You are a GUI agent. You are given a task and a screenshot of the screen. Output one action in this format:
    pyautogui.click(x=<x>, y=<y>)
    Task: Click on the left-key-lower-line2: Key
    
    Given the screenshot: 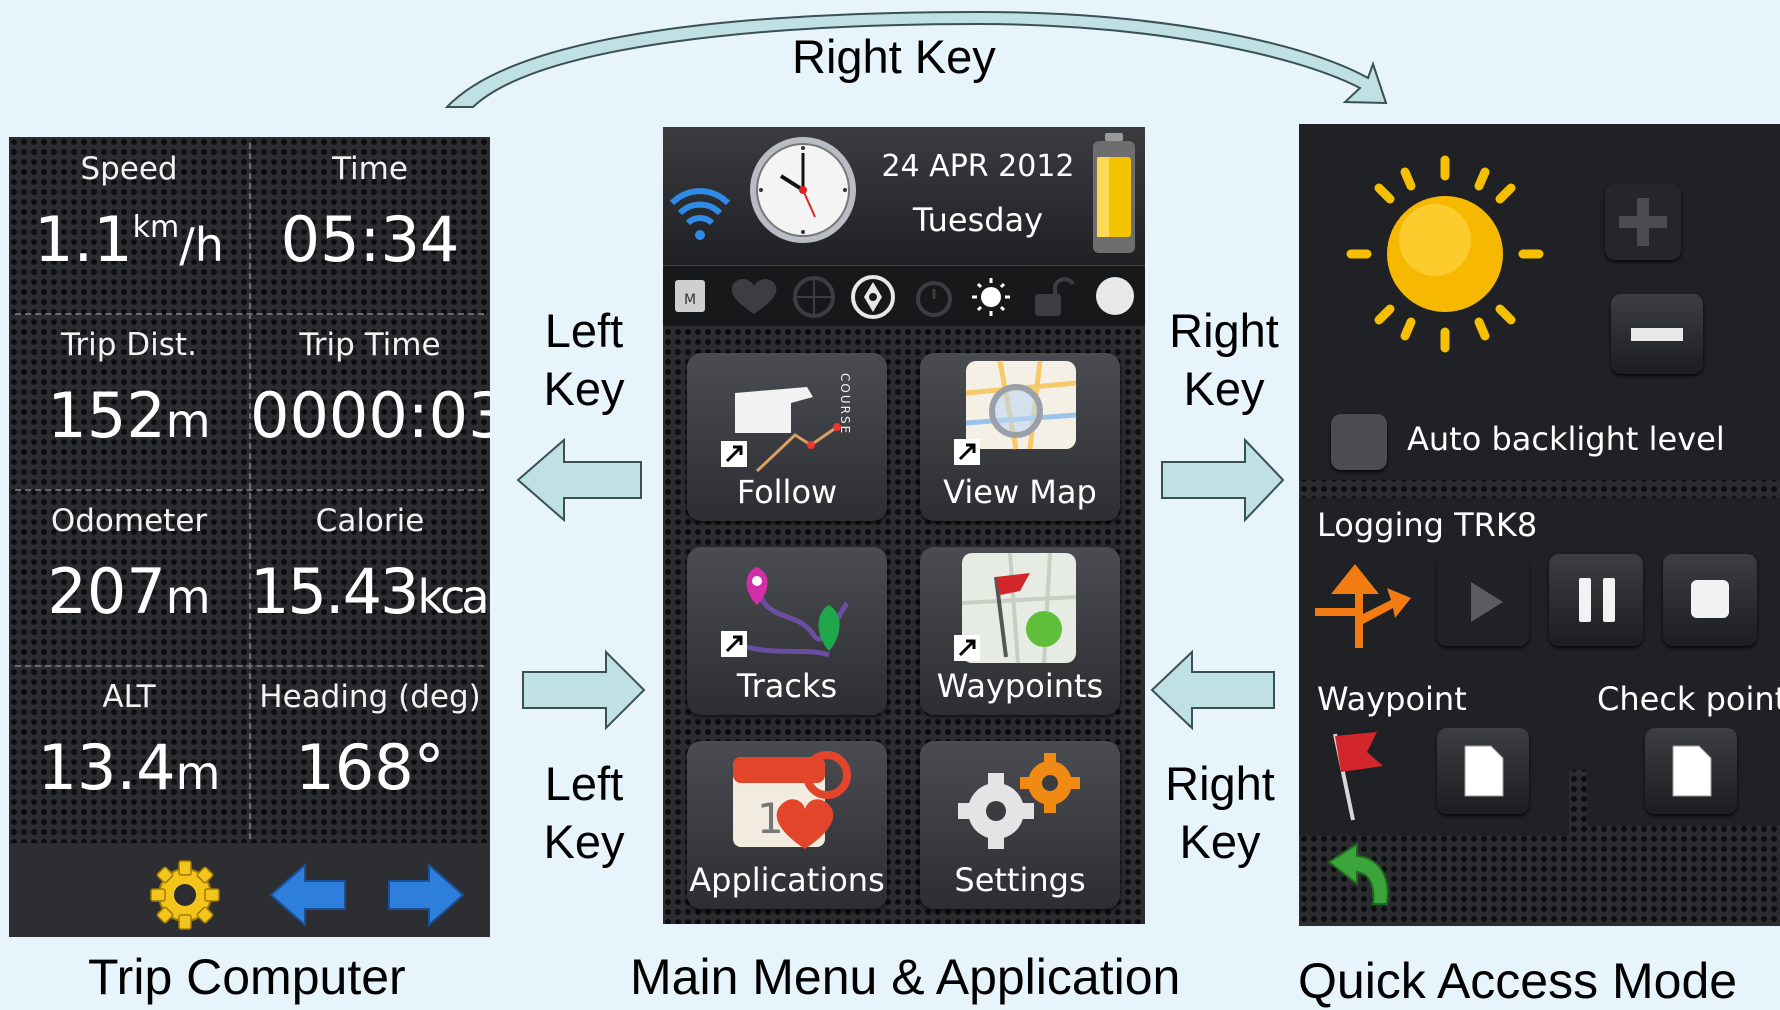 What is the action you would take?
    pyautogui.click(x=584, y=841)
    